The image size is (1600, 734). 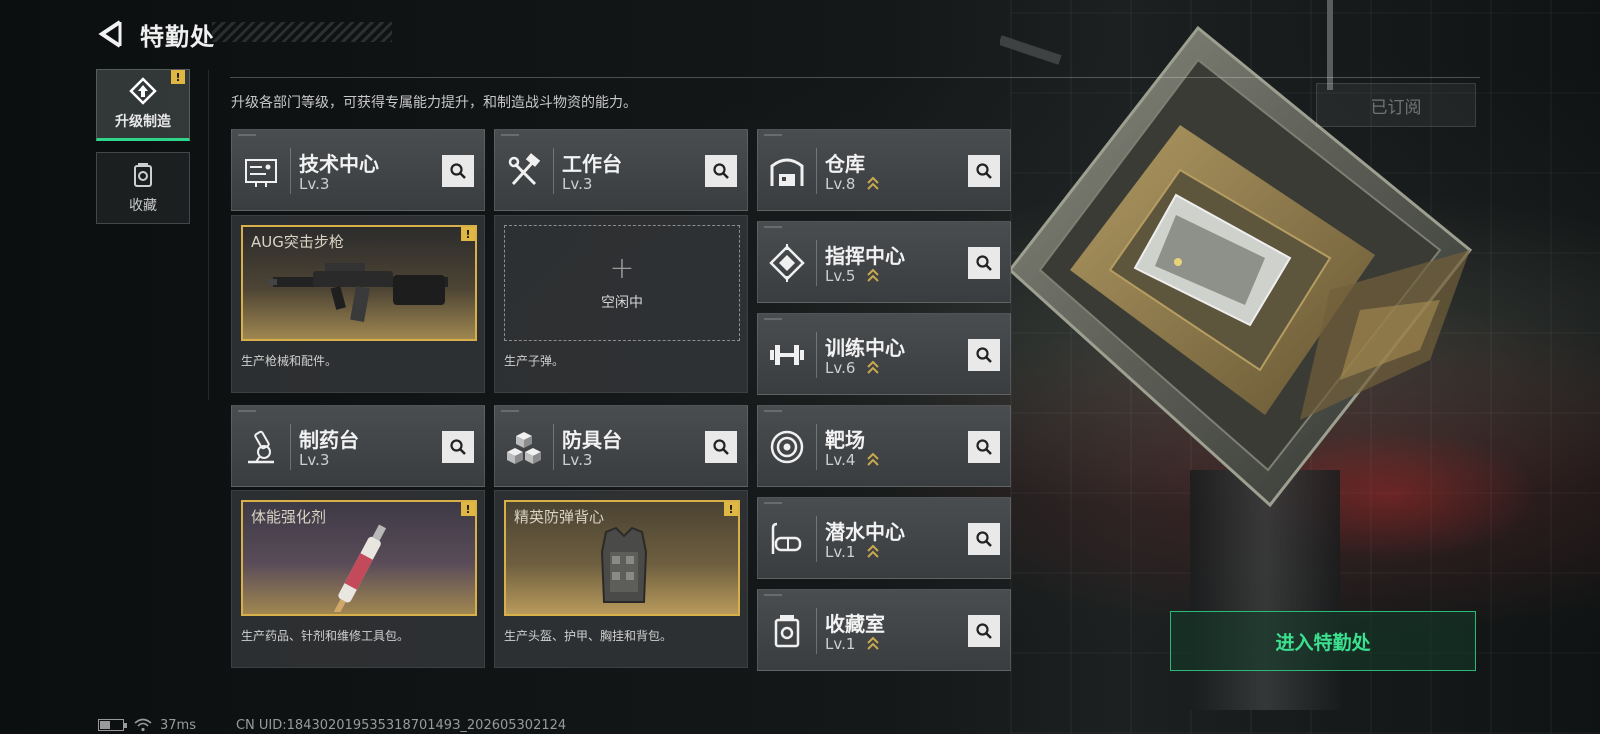 I want to click on battery-icon, so click(x=112, y=725).